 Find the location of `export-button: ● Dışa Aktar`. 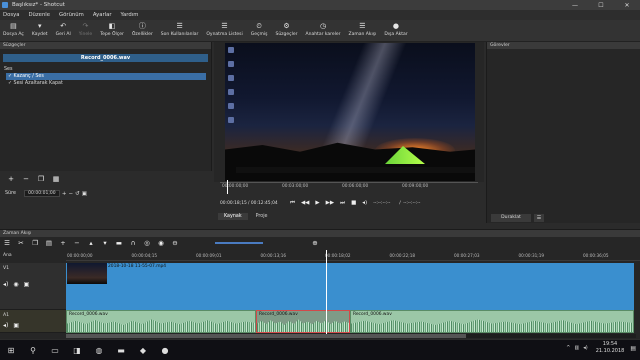

export-button: ● Dışa Aktar is located at coordinates (395, 28).